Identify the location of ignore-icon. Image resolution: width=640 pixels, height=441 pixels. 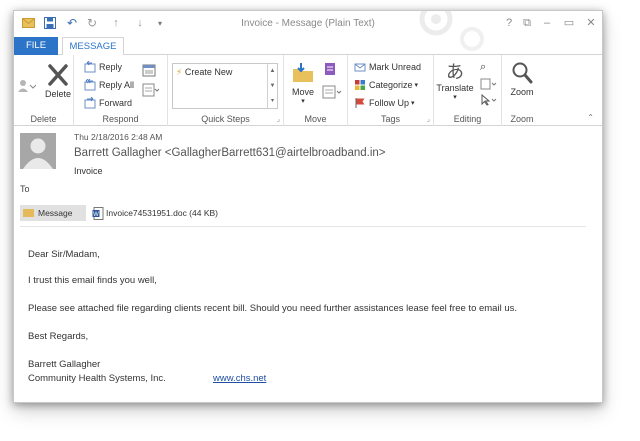
(27, 88).